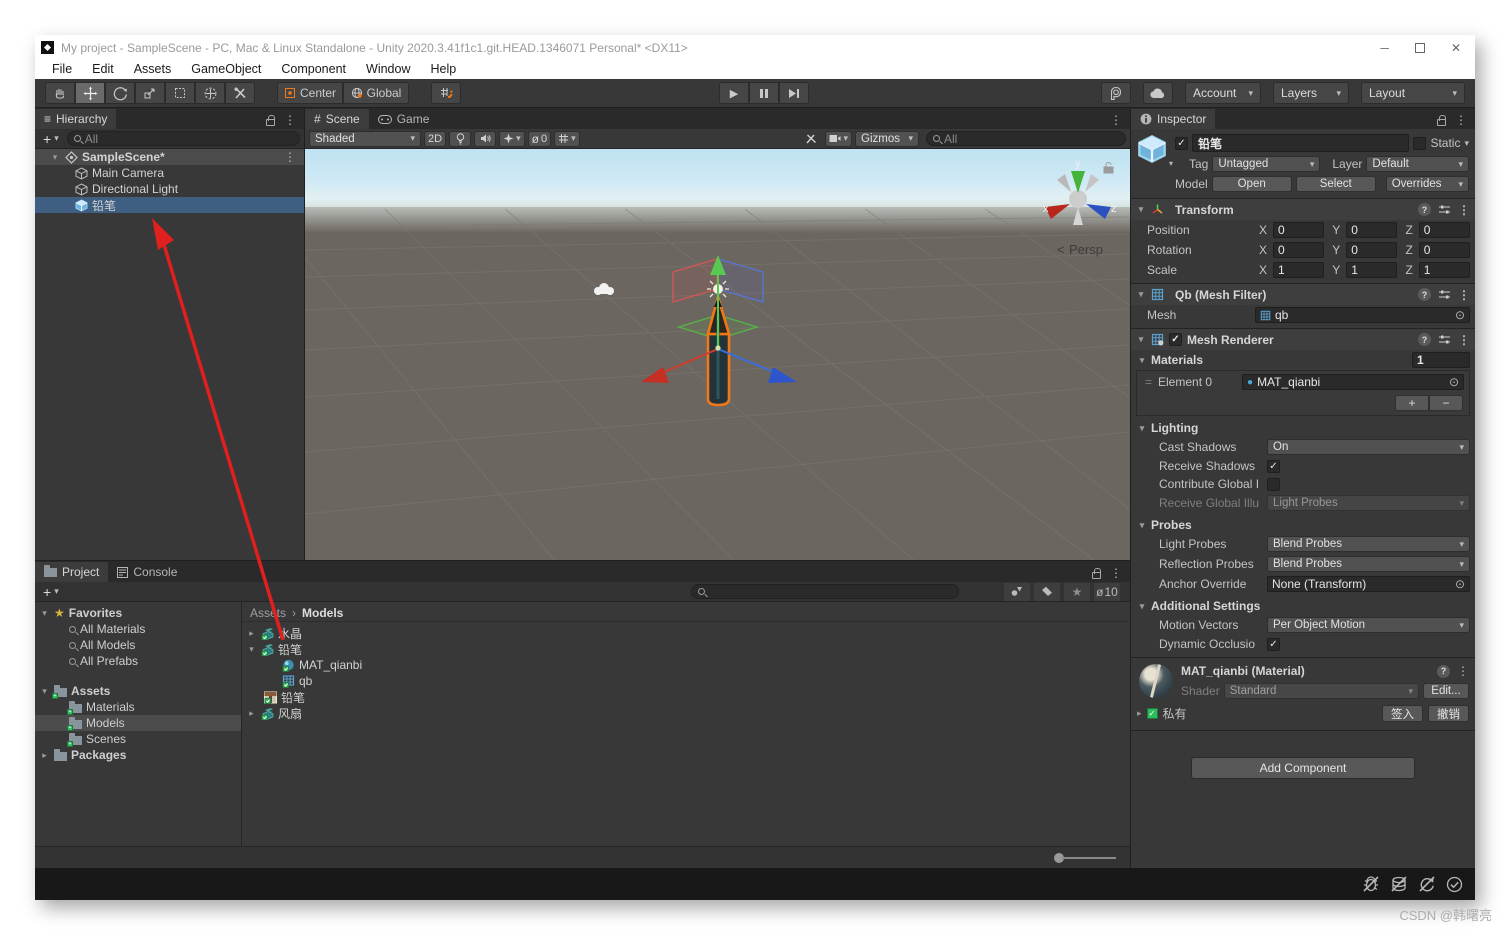 The image size is (1510, 930). What do you see at coordinates (811, 139) in the screenshot?
I see `scene-tools-button` at bounding box center [811, 139].